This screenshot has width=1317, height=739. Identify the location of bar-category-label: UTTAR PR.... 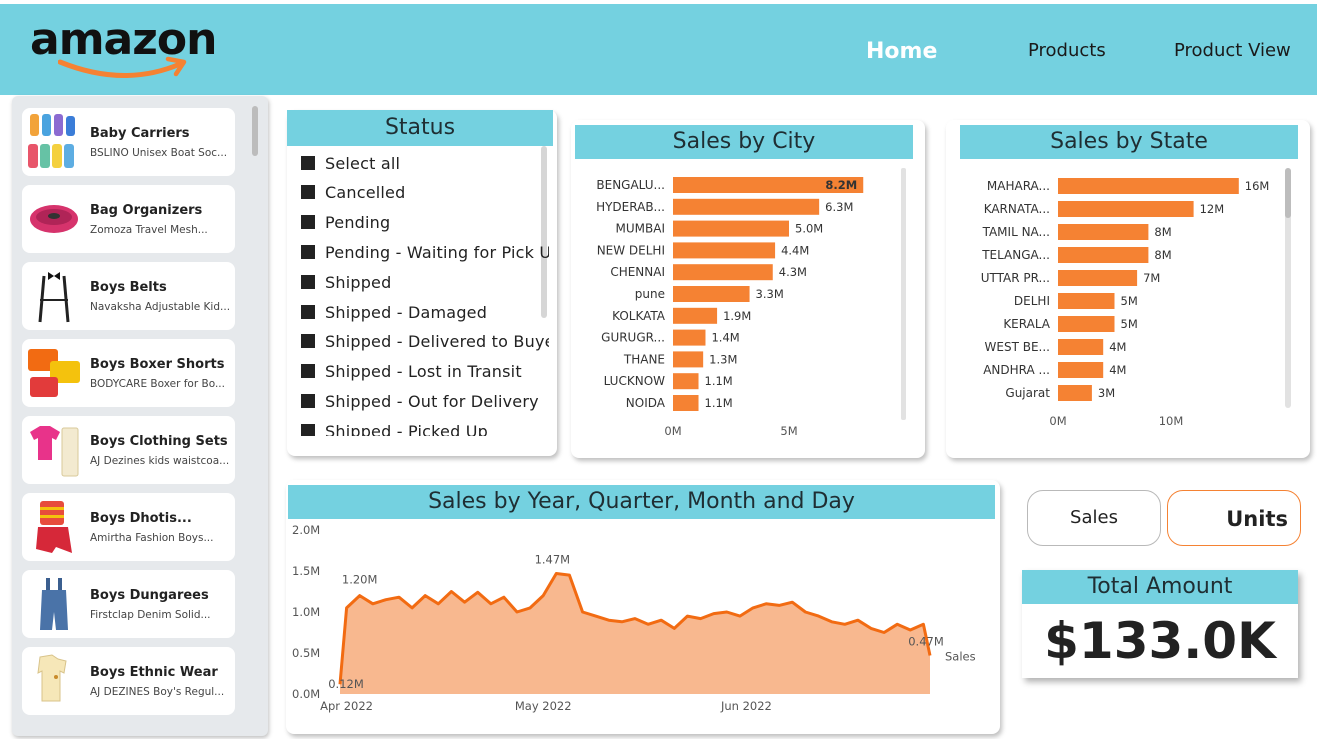
(1015, 278).